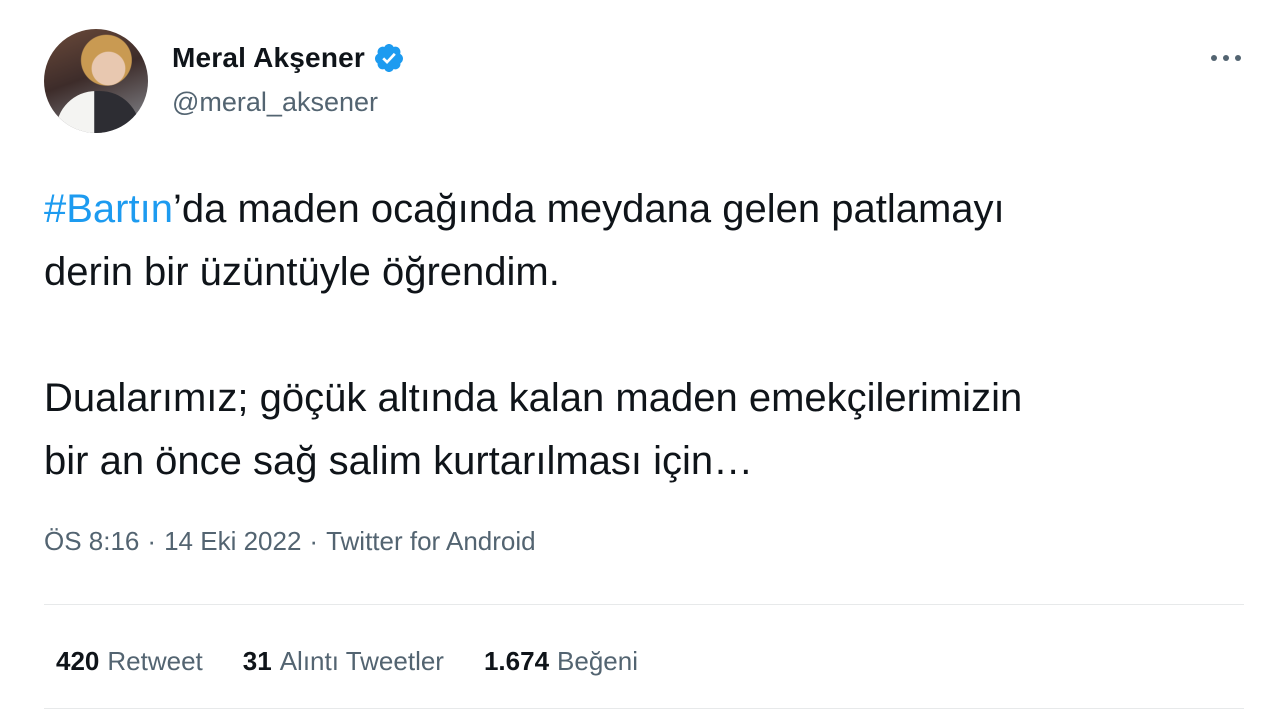 This screenshot has width=1280, height=720. Describe the element at coordinates (598, 661) in the screenshot. I see `likes-label: Beğeni` at that location.